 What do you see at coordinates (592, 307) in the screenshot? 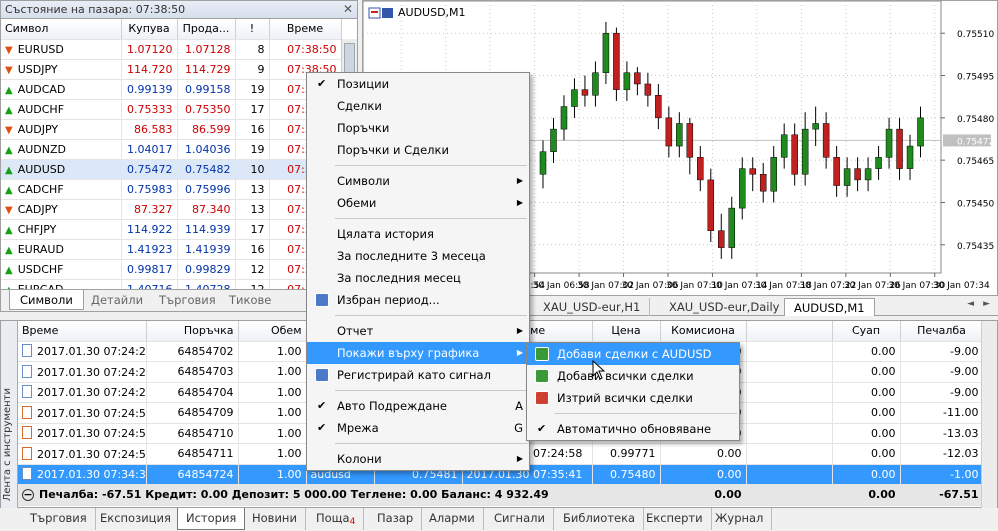
I see `chart-tab: XAU_USD-eur,H1` at bounding box center [592, 307].